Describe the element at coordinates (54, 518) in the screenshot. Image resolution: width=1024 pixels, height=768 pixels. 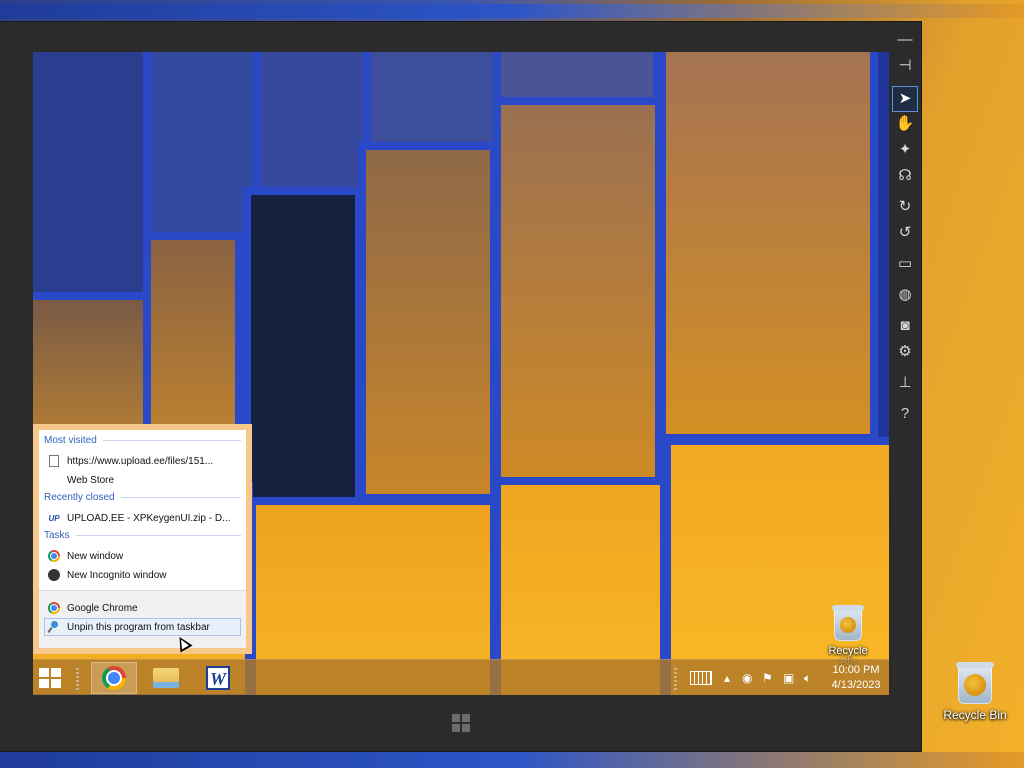
I see `upload-ee-icon: UP` at that location.